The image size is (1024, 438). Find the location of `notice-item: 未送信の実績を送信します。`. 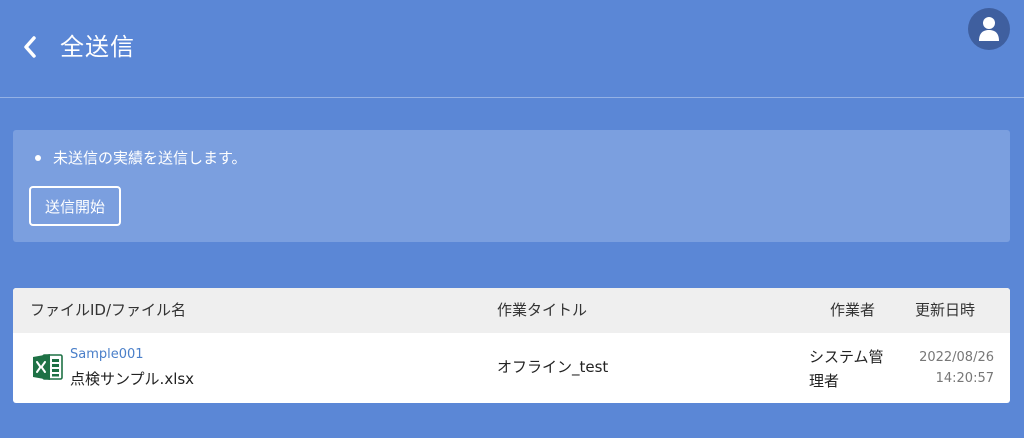

notice-item: 未送信の実績を送信します。 is located at coordinates (141, 158).